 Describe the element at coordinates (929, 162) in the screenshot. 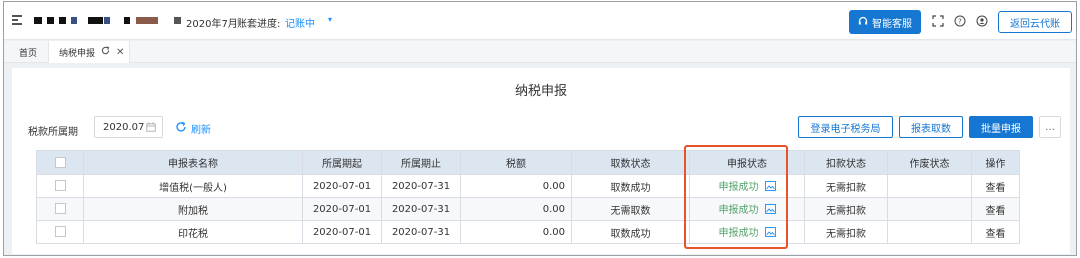

I see `col-header: 作废状态` at that location.